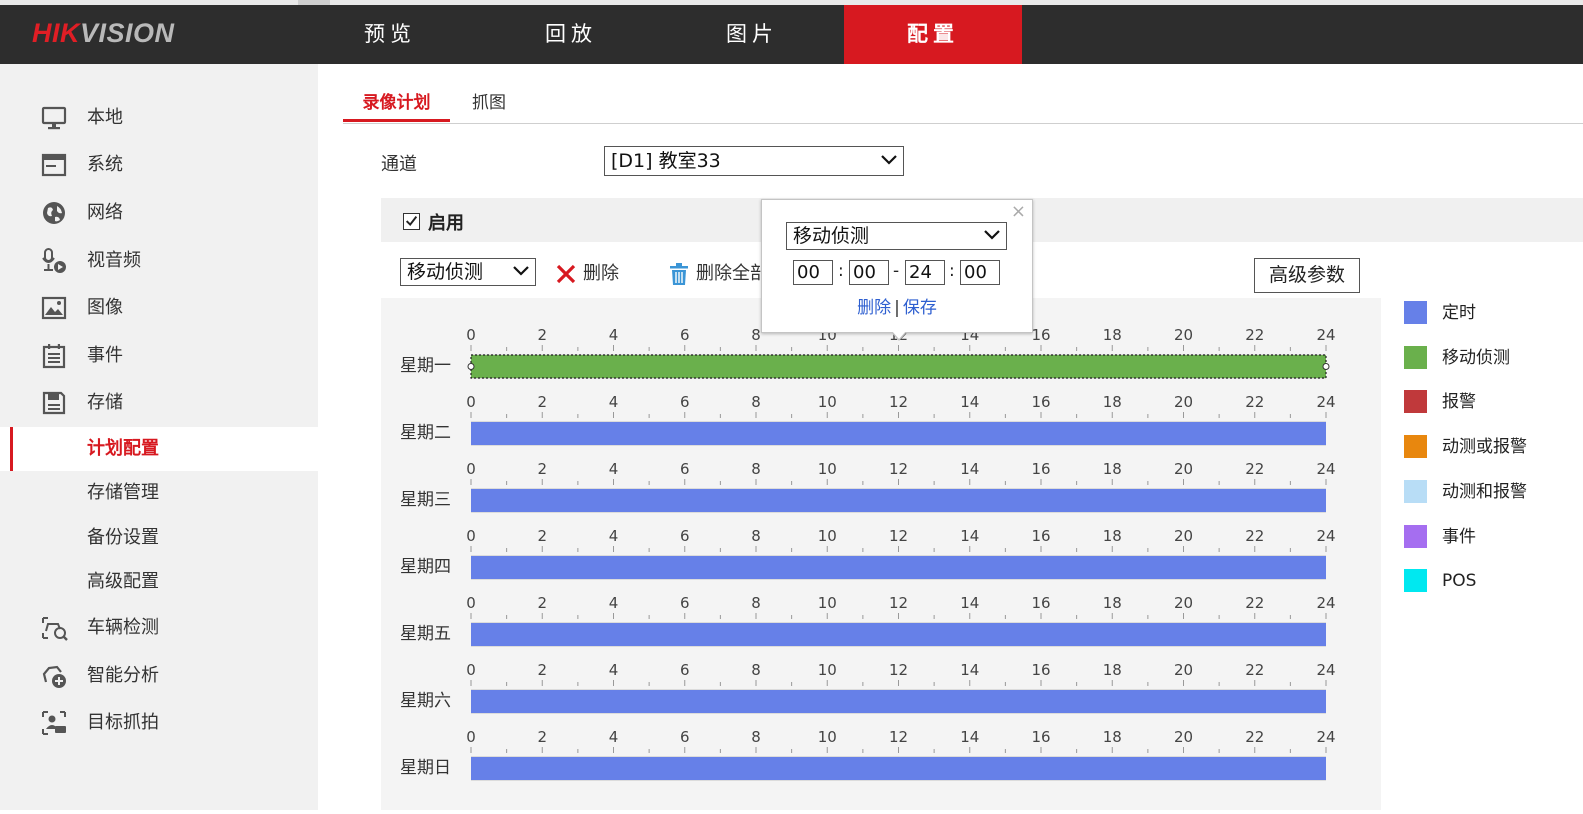 The height and width of the screenshot is (814, 1583). I want to click on checkmark-icon, so click(411, 221).